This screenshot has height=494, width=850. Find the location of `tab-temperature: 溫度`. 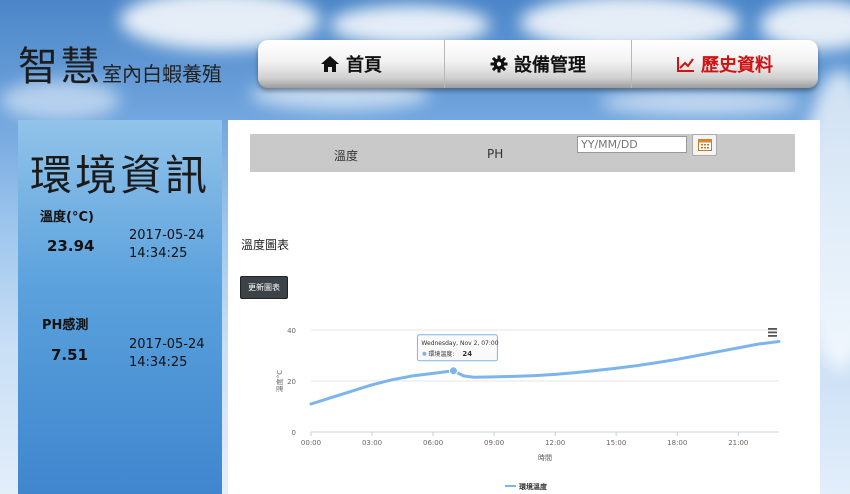

tab-temperature: 溫度 is located at coordinates (346, 155).